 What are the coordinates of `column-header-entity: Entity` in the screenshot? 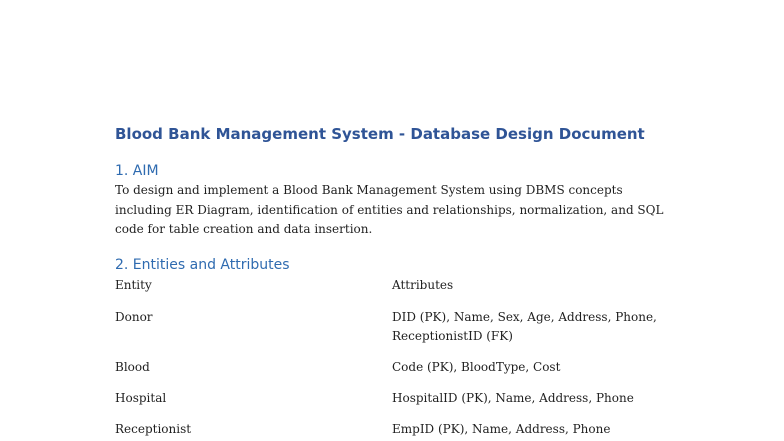 It's located at (133, 284).